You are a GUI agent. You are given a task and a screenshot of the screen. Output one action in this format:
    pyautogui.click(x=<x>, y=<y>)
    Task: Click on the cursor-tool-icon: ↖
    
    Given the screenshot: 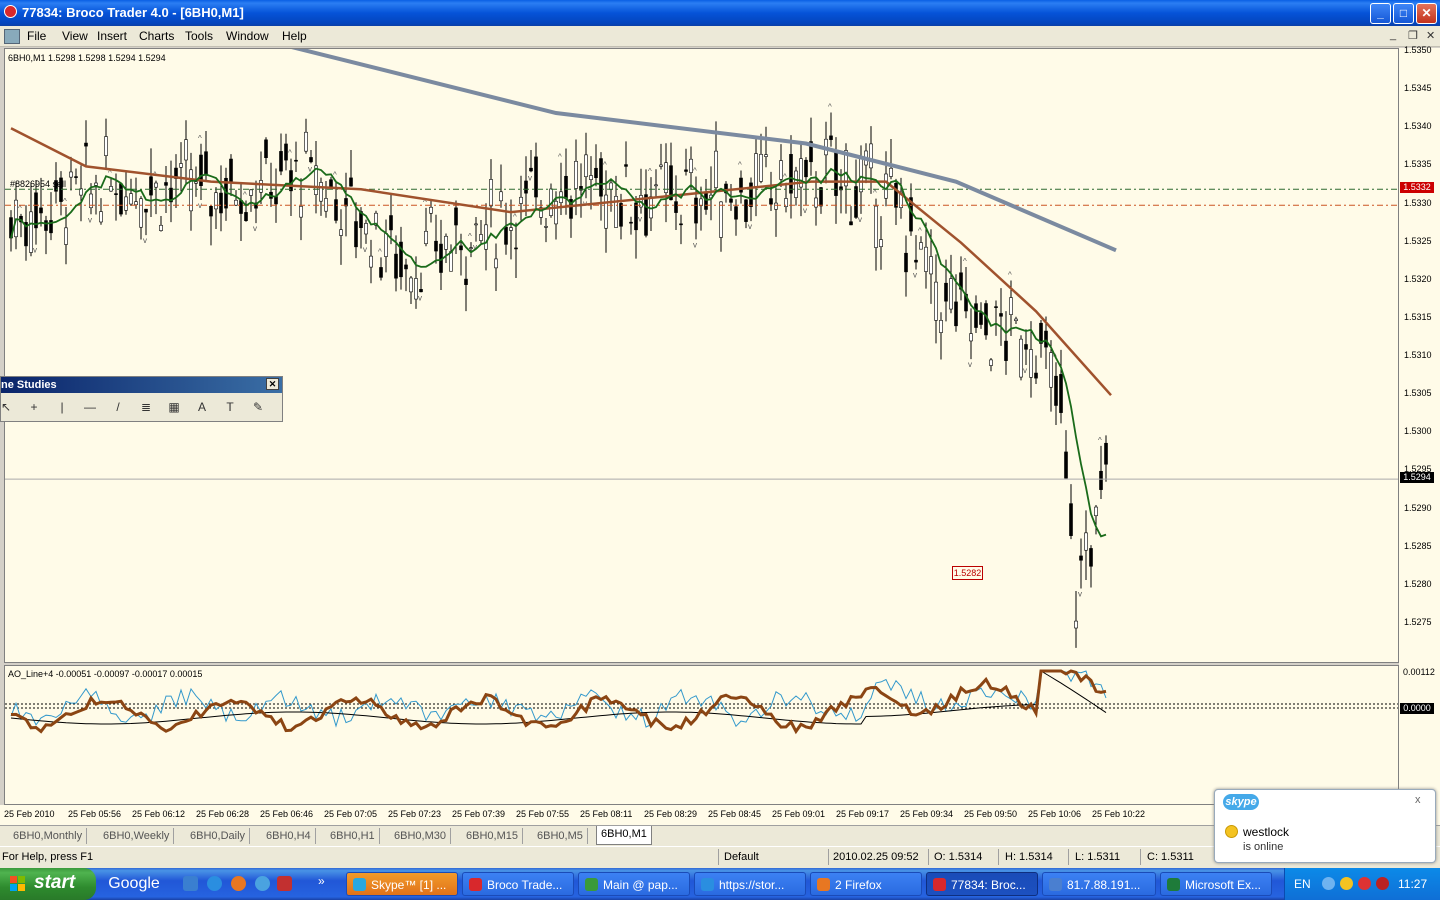 What is the action you would take?
    pyautogui.click(x=8, y=407)
    